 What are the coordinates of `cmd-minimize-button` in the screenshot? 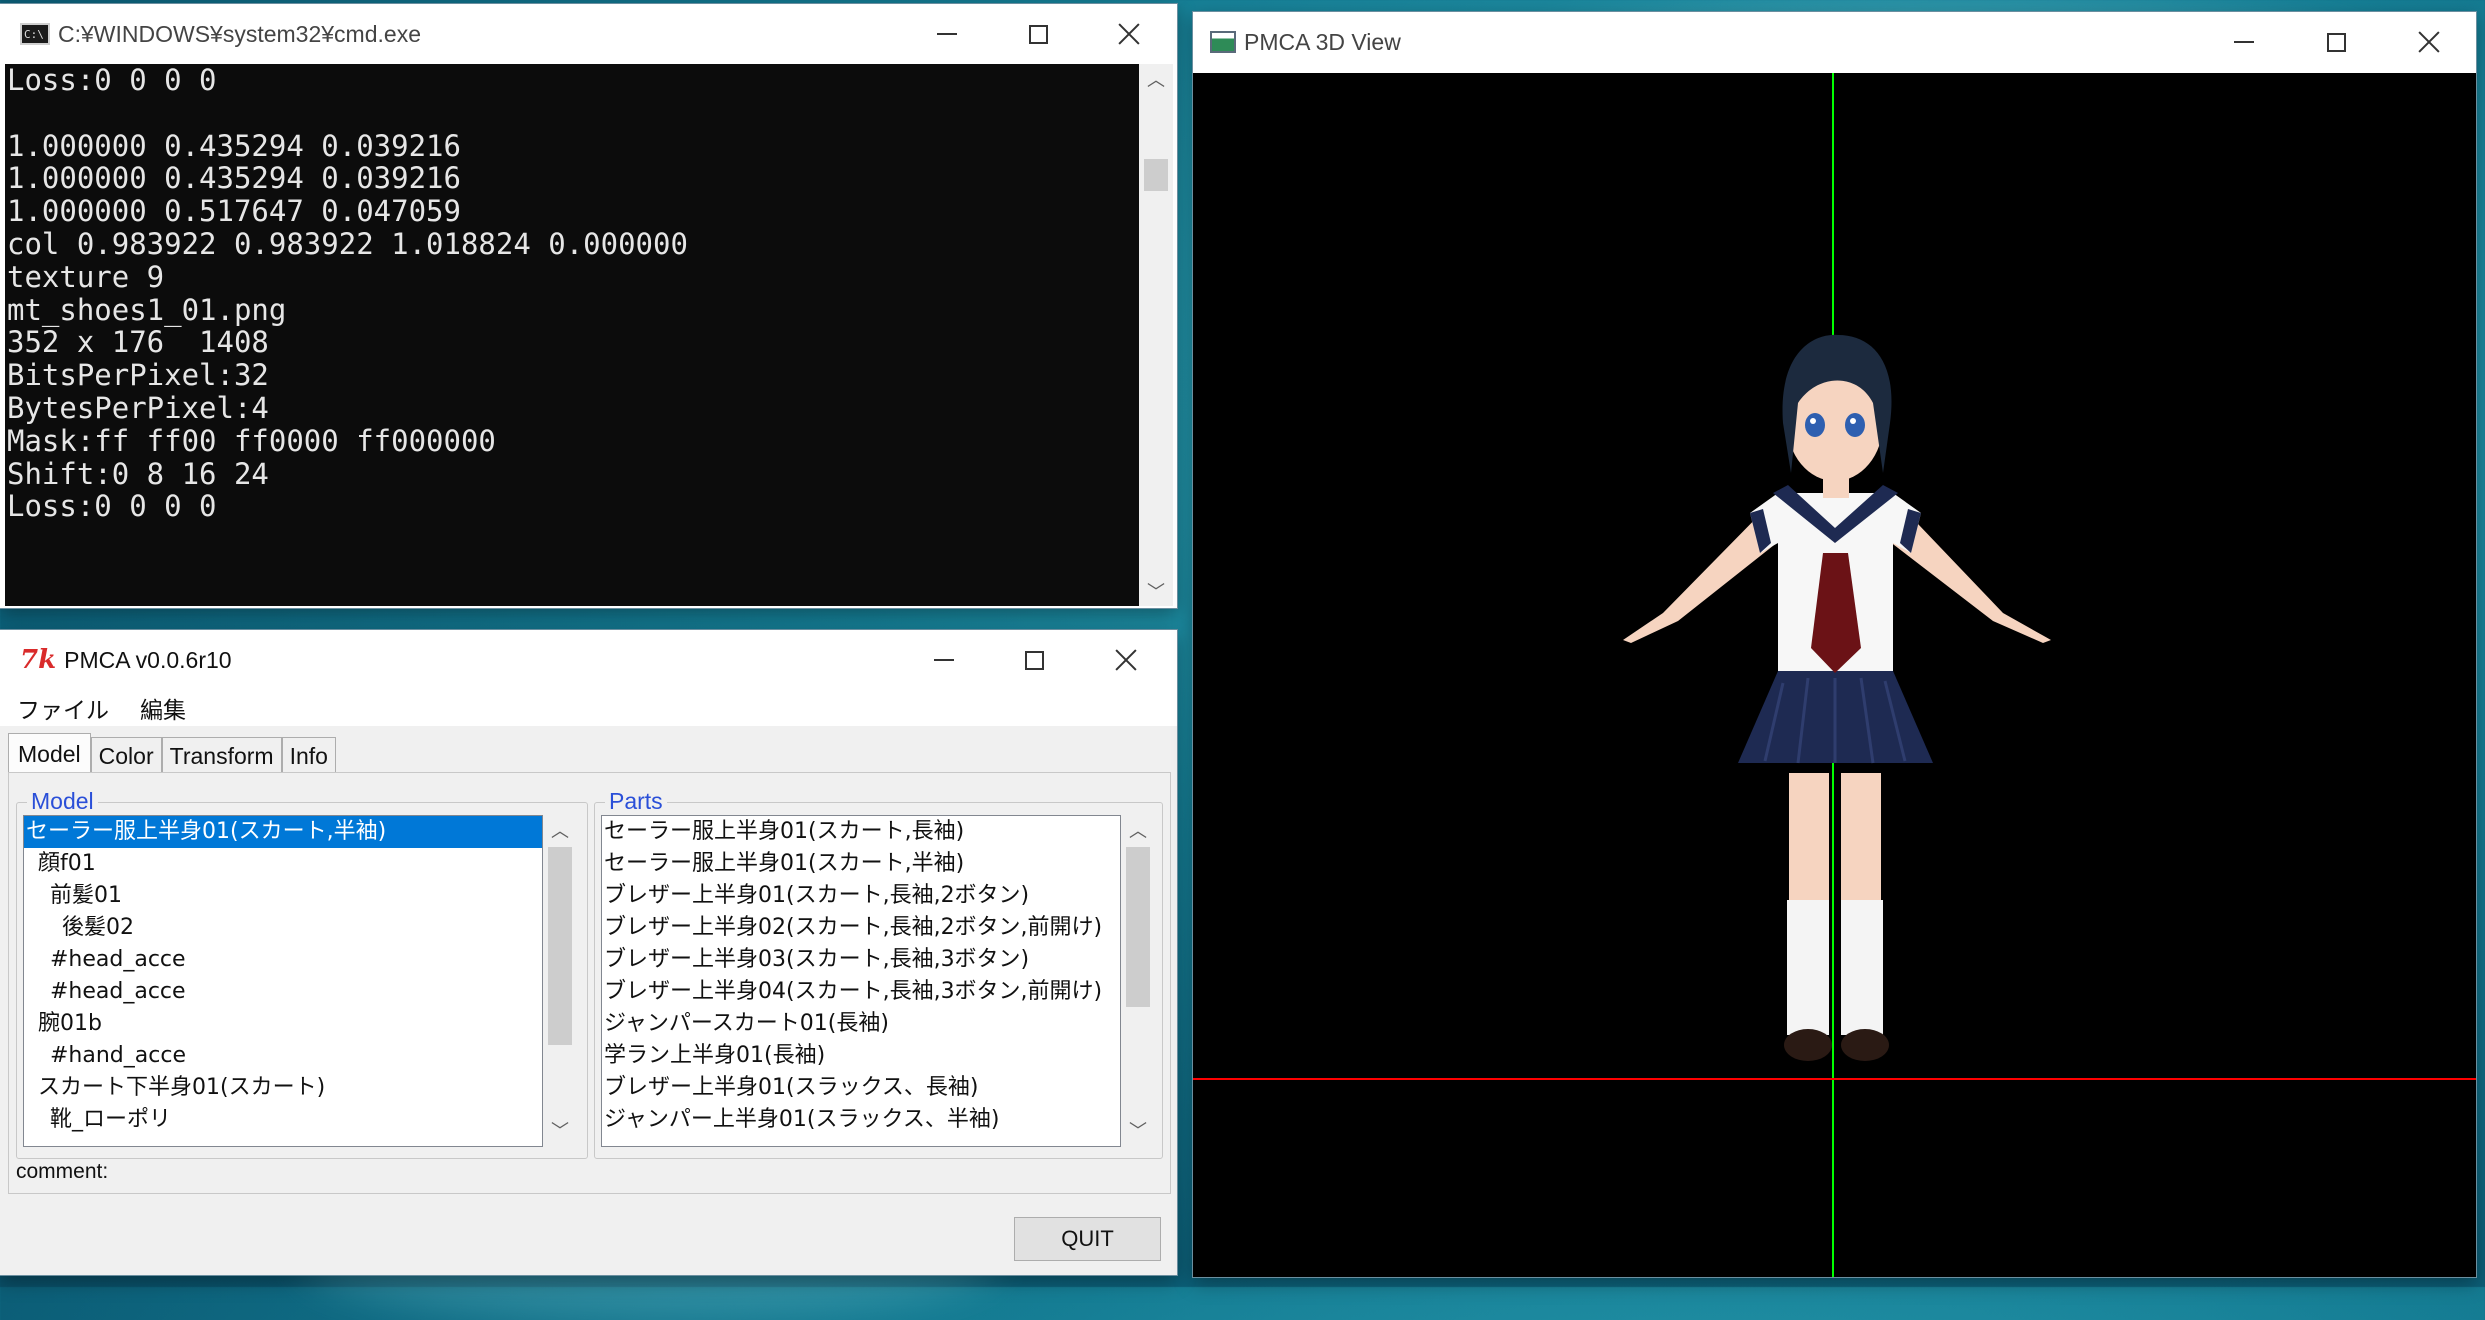 It's located at (947, 34).